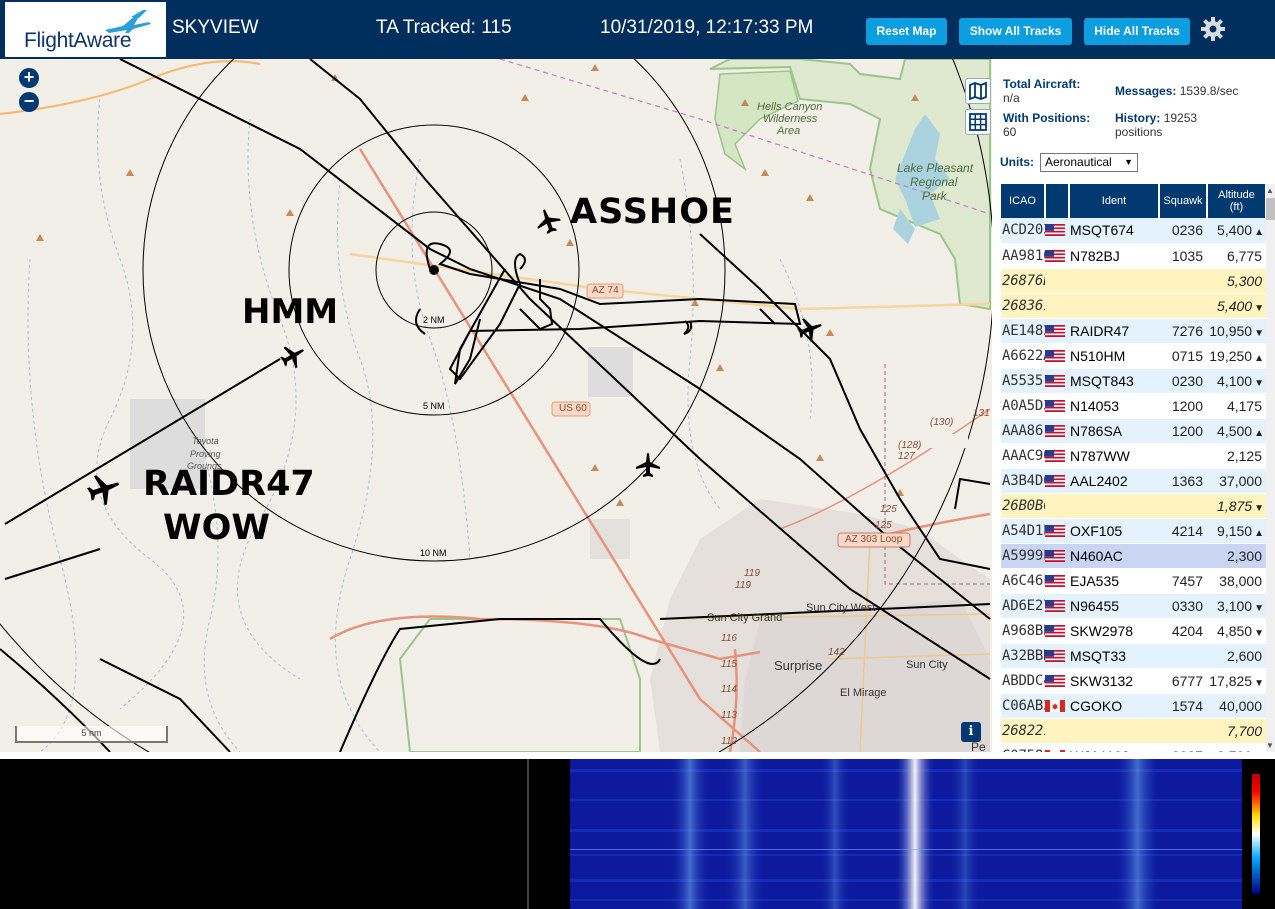 The width and height of the screenshot is (1275, 909). Describe the element at coordinates (1133, 331) in the screenshot. I see `aircraft-row: AE1482 RAIDR47727610,950▼` at that location.